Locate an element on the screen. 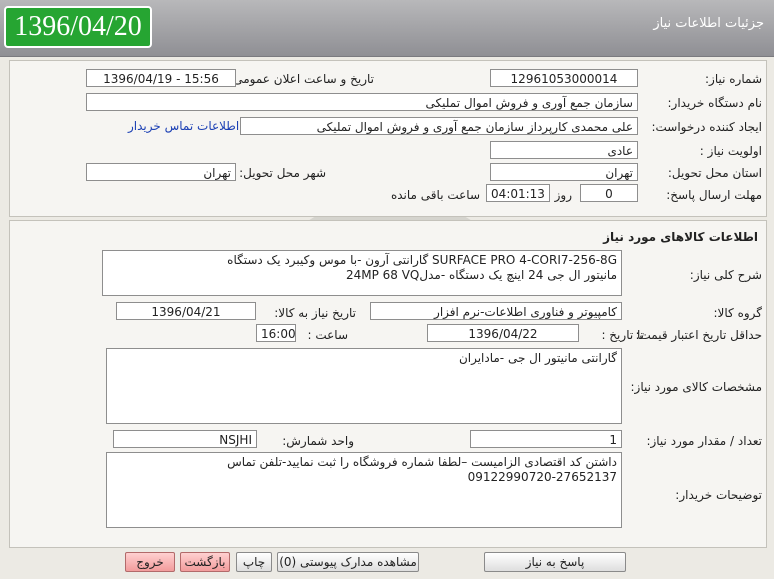  need-number-label: شماره نیاز: is located at coordinates (733, 79).